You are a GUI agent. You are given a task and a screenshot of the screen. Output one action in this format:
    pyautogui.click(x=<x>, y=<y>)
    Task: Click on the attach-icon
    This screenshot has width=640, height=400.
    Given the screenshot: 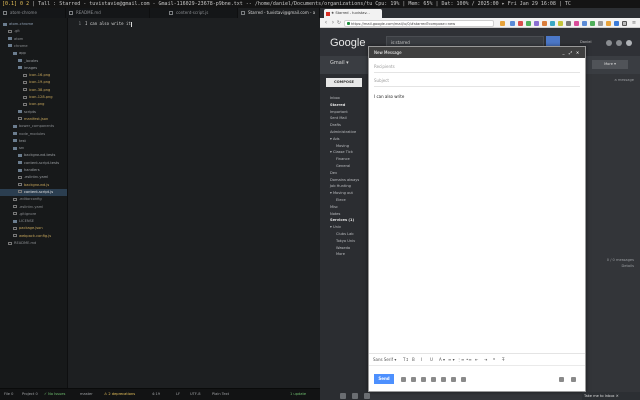 What is the action you would take?
    pyautogui.click(x=413, y=379)
    